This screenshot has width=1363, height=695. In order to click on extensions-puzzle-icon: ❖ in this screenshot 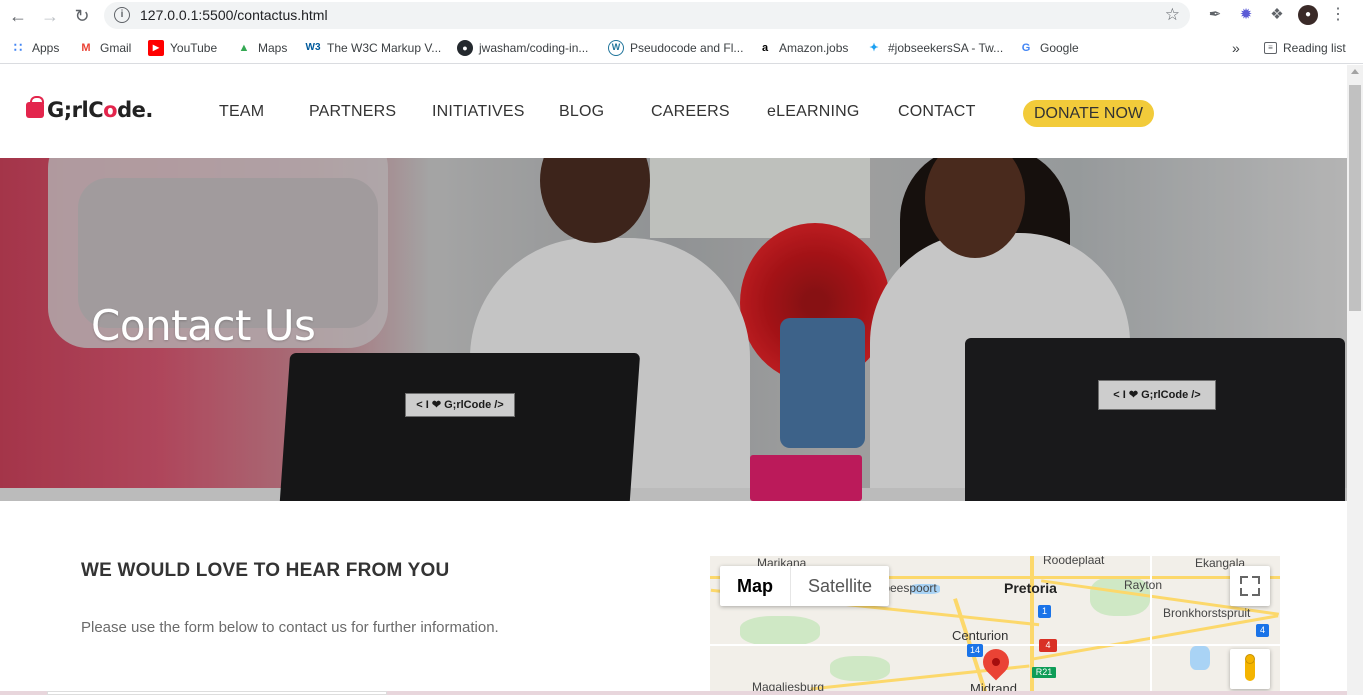, I will do `click(1277, 15)`.